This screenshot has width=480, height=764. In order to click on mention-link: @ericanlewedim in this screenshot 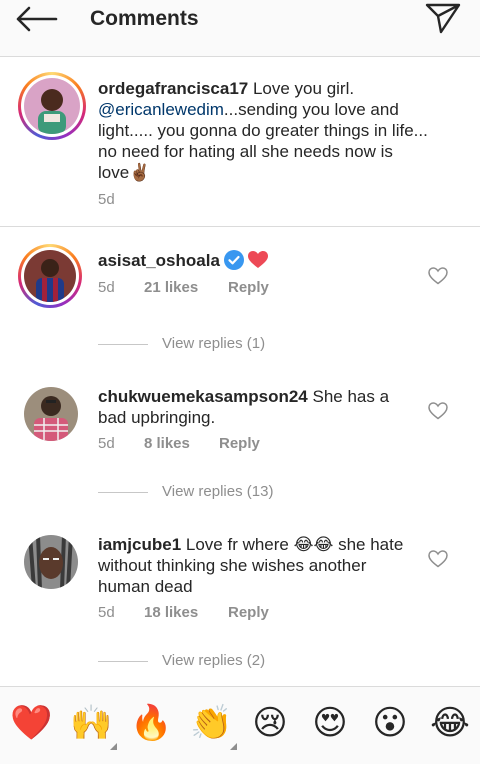, I will do `click(161, 109)`.